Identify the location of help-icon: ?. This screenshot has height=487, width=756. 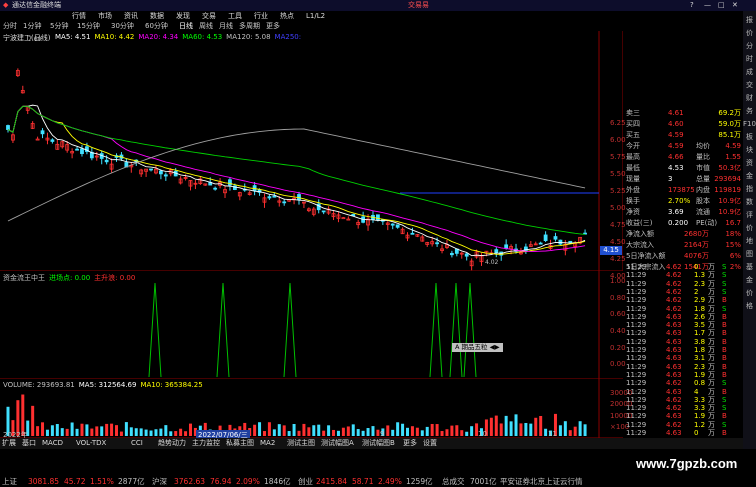
(692, 5).